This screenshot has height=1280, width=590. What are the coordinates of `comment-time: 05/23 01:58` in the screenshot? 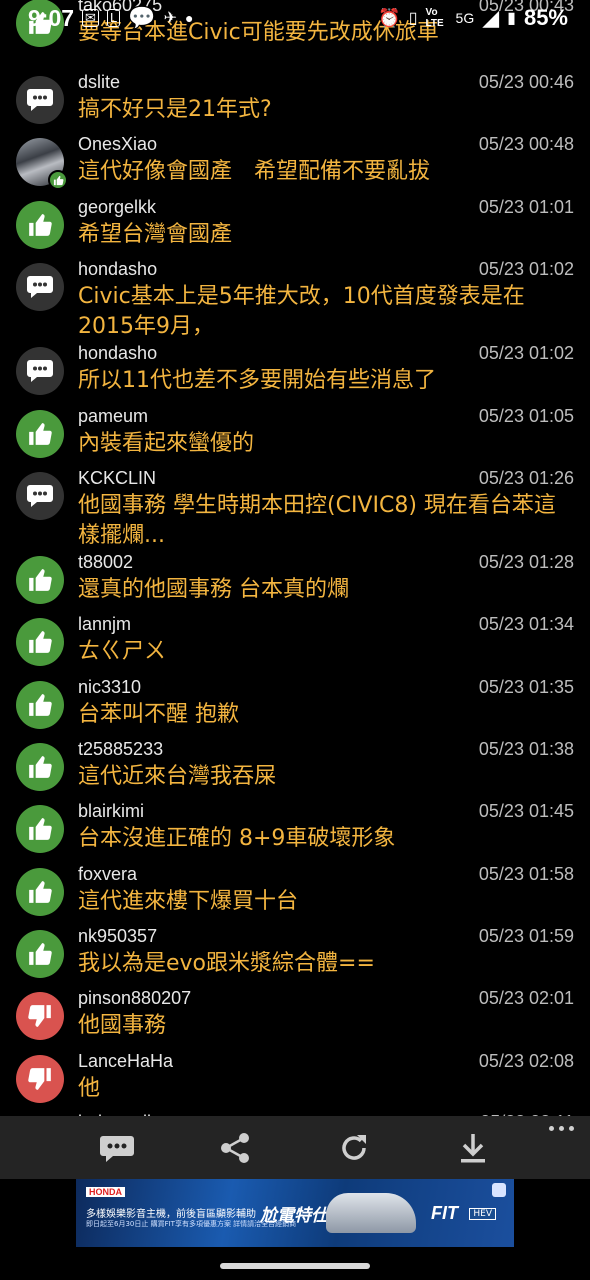 It's located at (526, 874).